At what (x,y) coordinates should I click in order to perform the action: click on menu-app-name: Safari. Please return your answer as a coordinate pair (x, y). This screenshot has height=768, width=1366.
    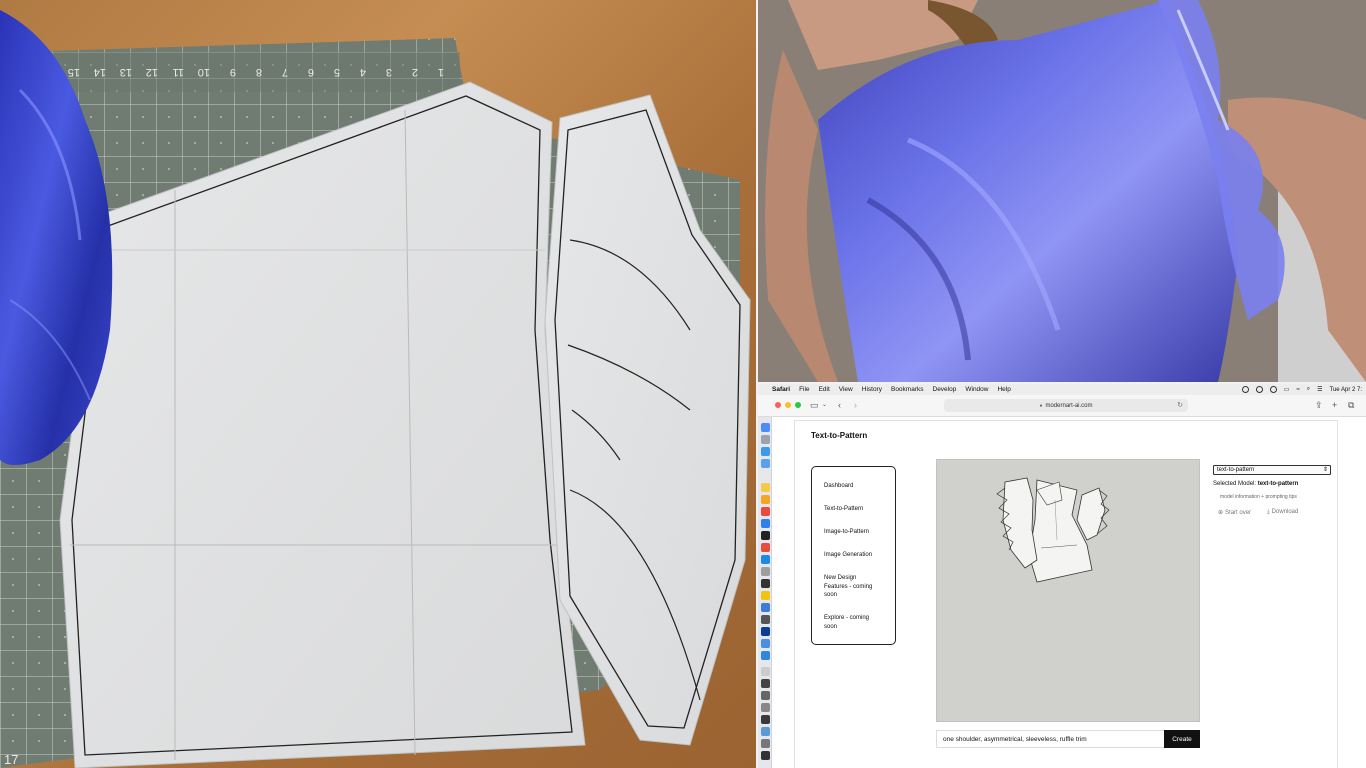
    Looking at the image, I should click on (781, 389).